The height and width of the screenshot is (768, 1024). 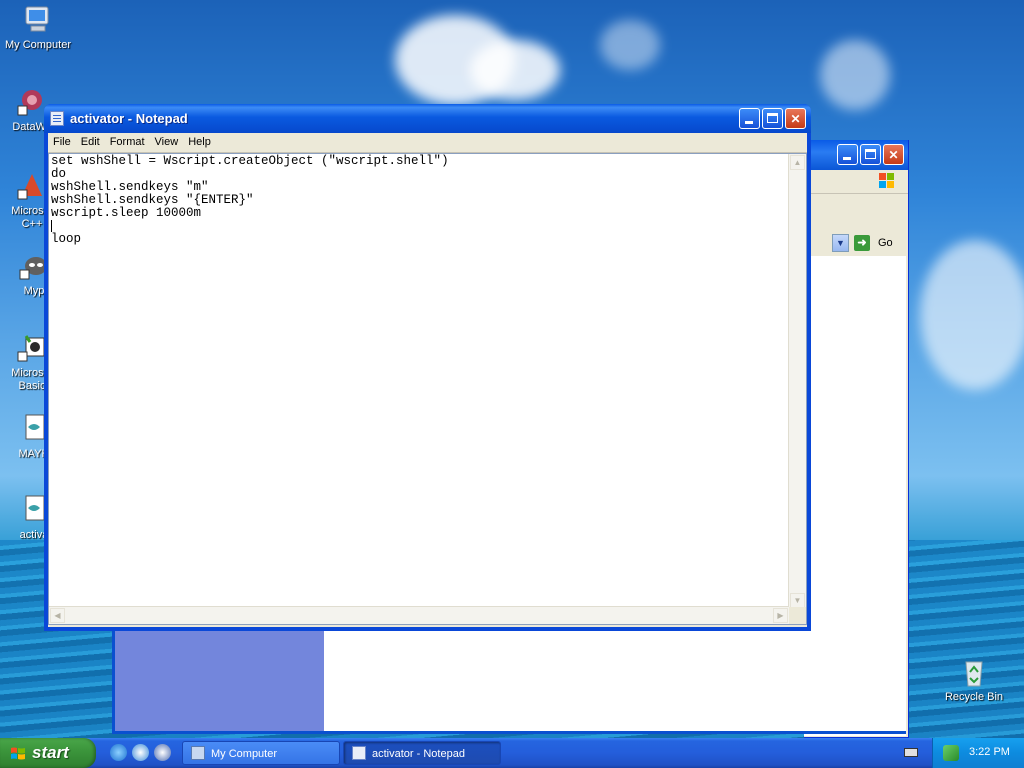 I want to click on internet-explorer-icon, so click(x=118, y=752).